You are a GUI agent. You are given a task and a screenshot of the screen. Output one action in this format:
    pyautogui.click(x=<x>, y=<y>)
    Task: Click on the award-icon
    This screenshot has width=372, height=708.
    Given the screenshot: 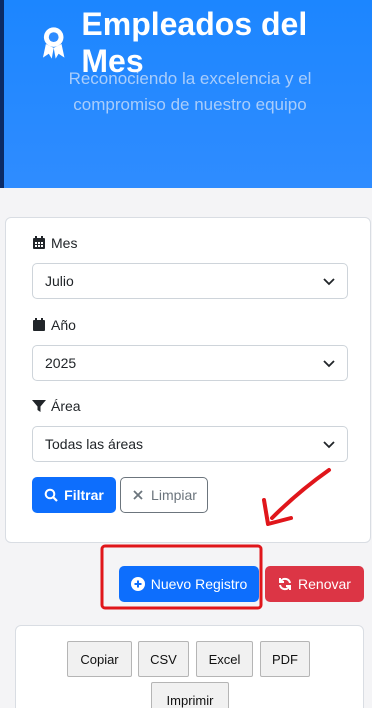 What is the action you would take?
    pyautogui.click(x=53, y=43)
    